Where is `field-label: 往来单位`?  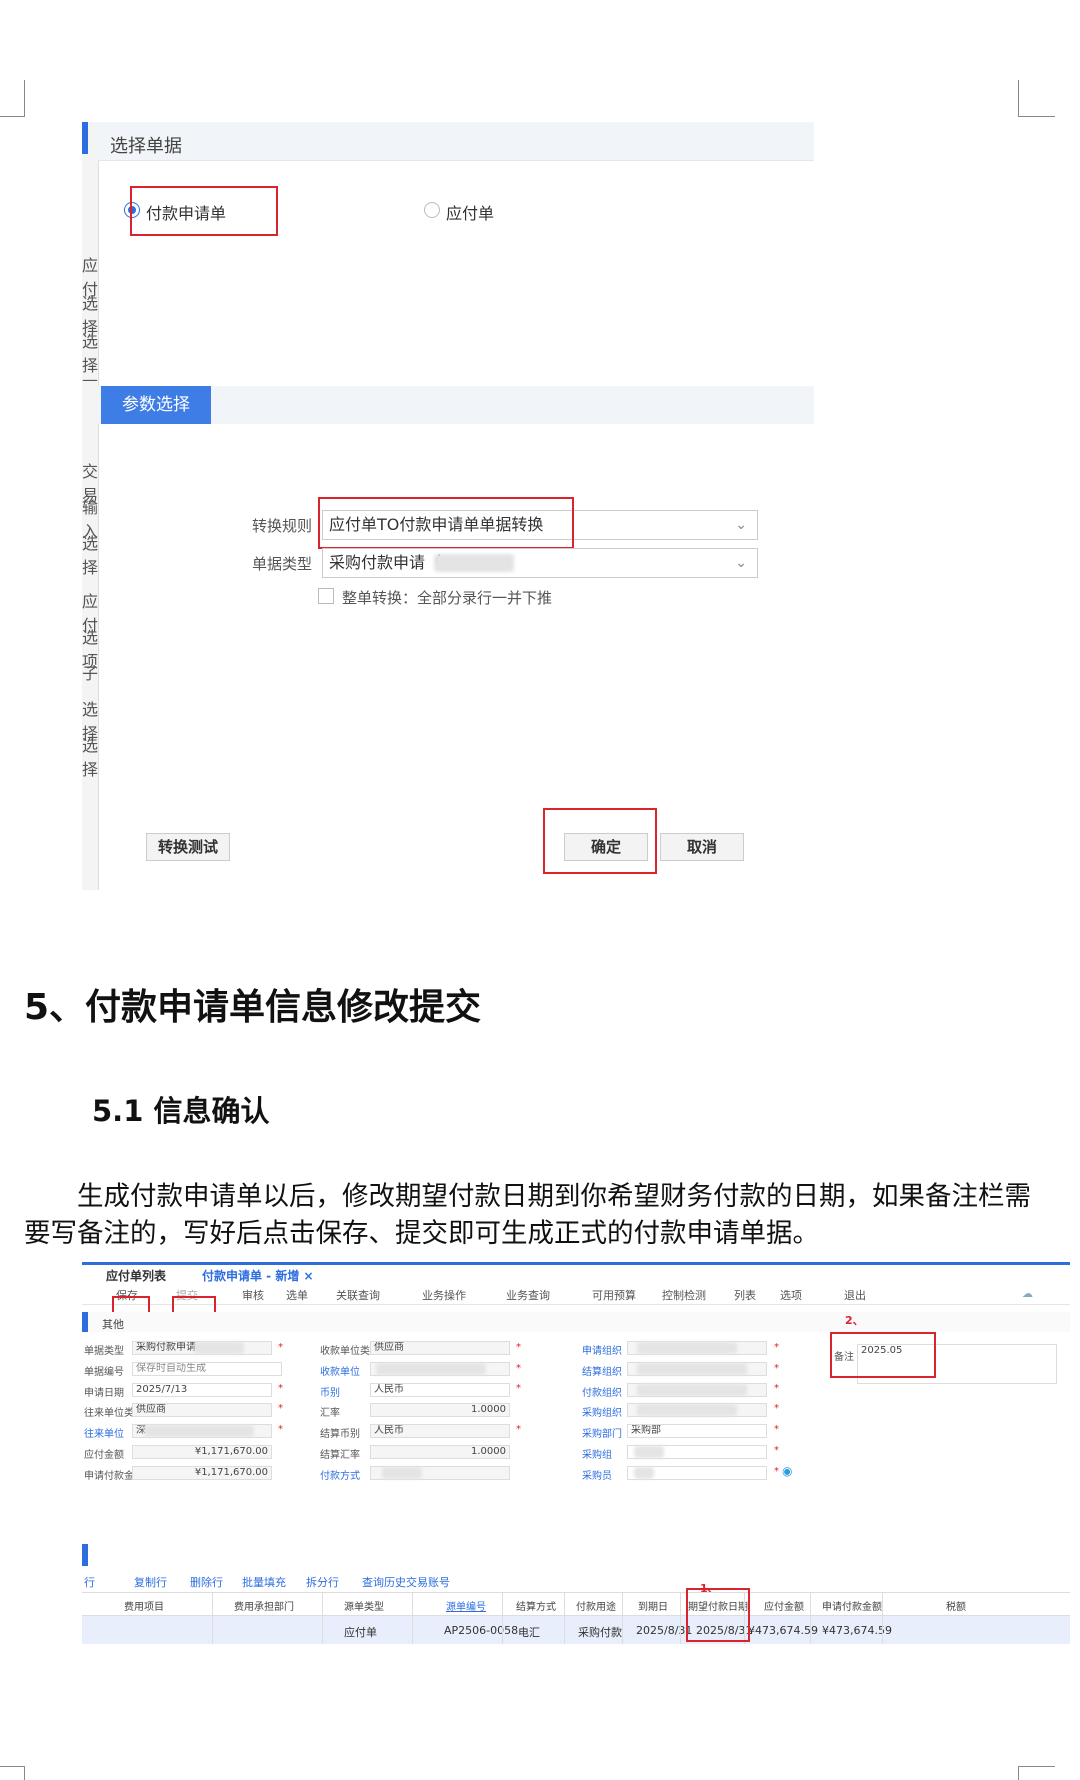 field-label: 往来单位 is located at coordinates (104, 1434).